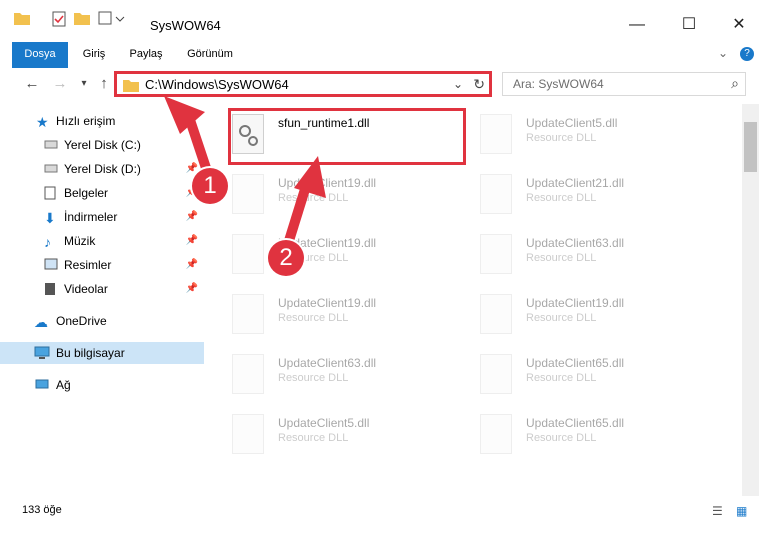 The width and height of the screenshot is (769, 534). Describe the element at coordinates (42, 510) in the screenshot. I see `item-count: 133 öğe` at that location.